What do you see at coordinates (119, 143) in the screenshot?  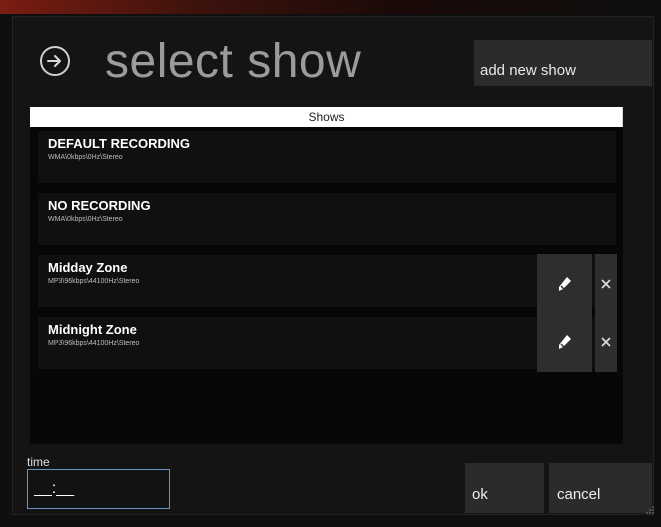 I see `show-name: DEFAULT RECORDING` at bounding box center [119, 143].